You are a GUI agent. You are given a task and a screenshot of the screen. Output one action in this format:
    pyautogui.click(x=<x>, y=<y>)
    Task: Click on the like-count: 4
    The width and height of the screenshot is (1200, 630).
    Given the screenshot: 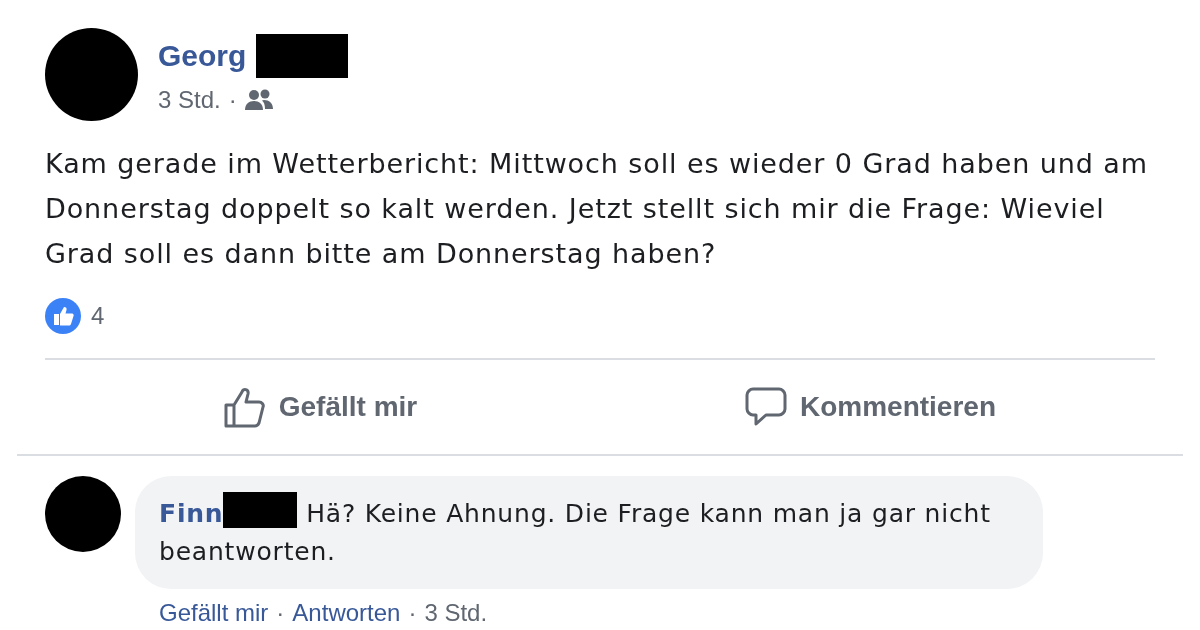 What is the action you would take?
    pyautogui.click(x=98, y=316)
    